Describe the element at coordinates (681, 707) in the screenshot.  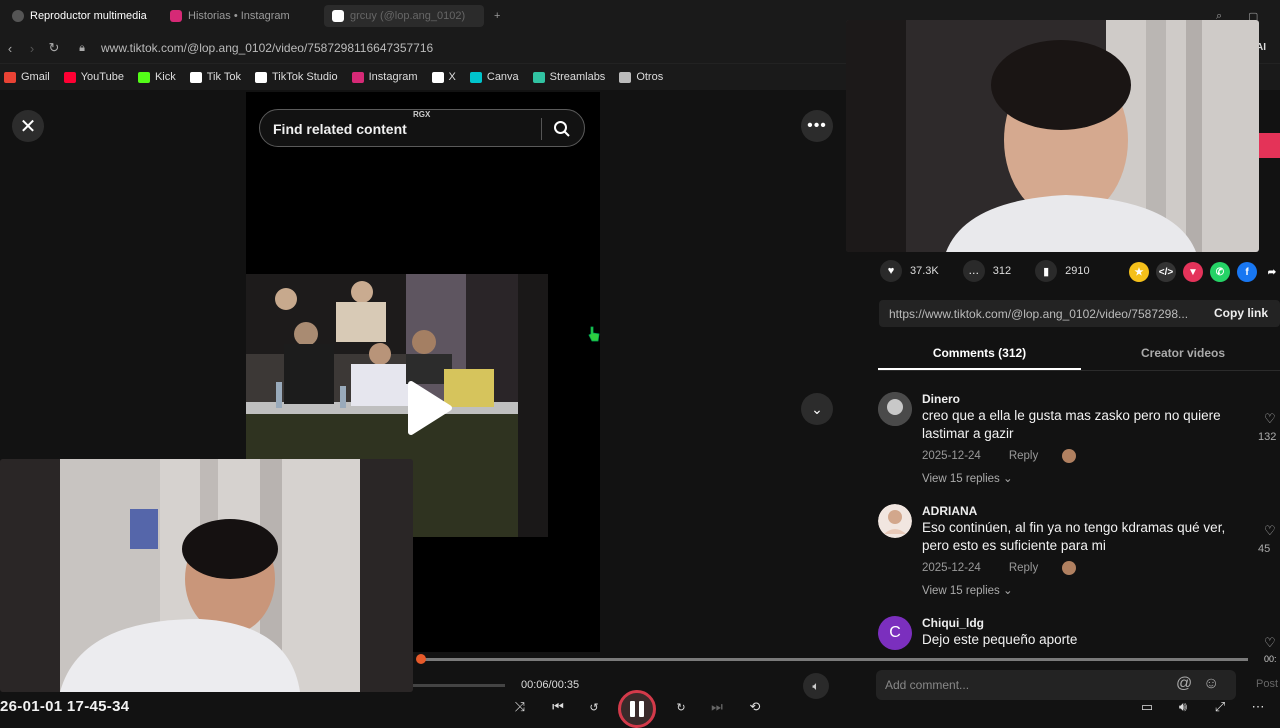
I see `forward-30-icon: ↻` at that location.